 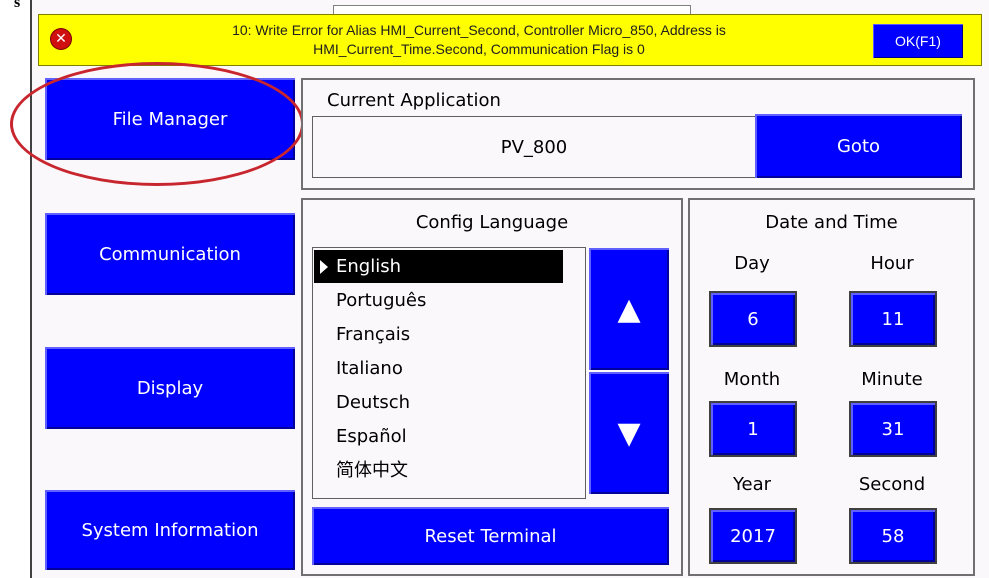 I want to click on language-item-label: English, so click(x=368, y=266).